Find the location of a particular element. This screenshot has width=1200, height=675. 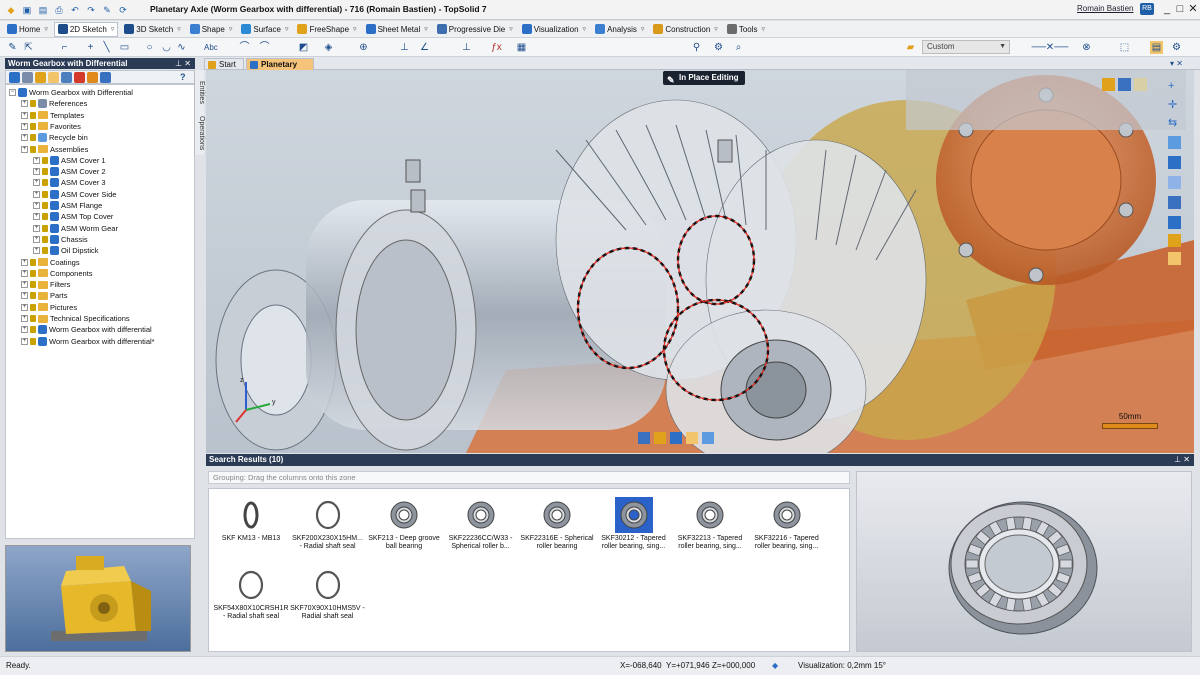

pen-icon: ✎ is located at coordinates (107, 10).